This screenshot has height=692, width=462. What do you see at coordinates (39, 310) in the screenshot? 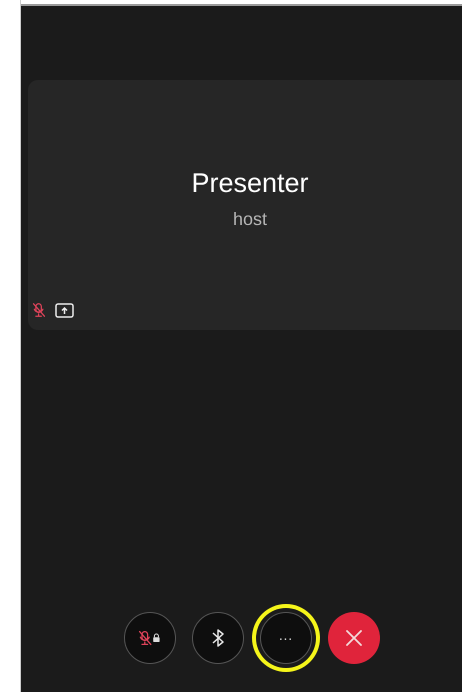
I see `muted-mic-icon` at bounding box center [39, 310].